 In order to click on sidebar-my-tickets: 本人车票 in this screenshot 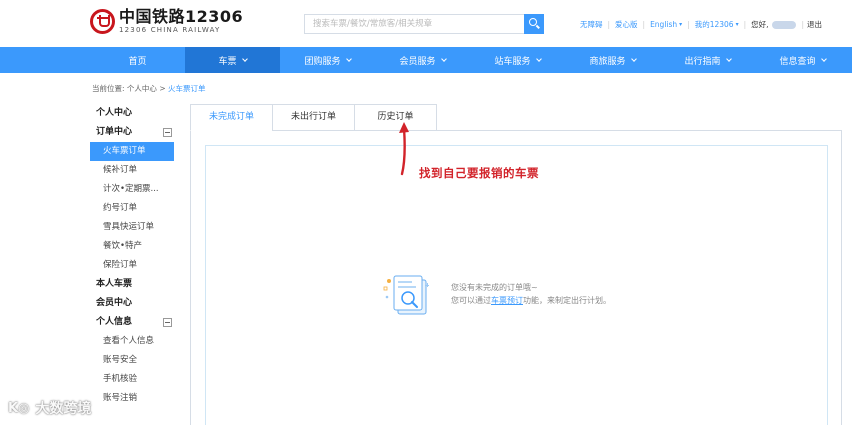, I will do `click(132, 284)`.